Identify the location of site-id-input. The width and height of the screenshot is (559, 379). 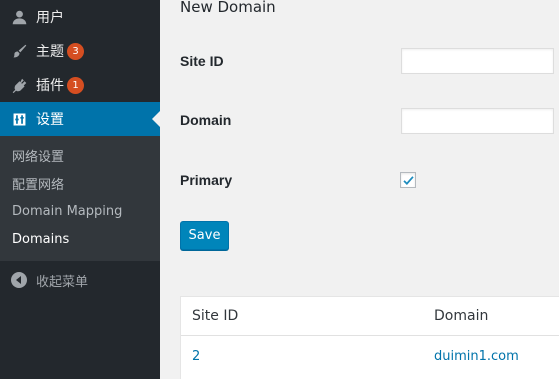
(477, 61).